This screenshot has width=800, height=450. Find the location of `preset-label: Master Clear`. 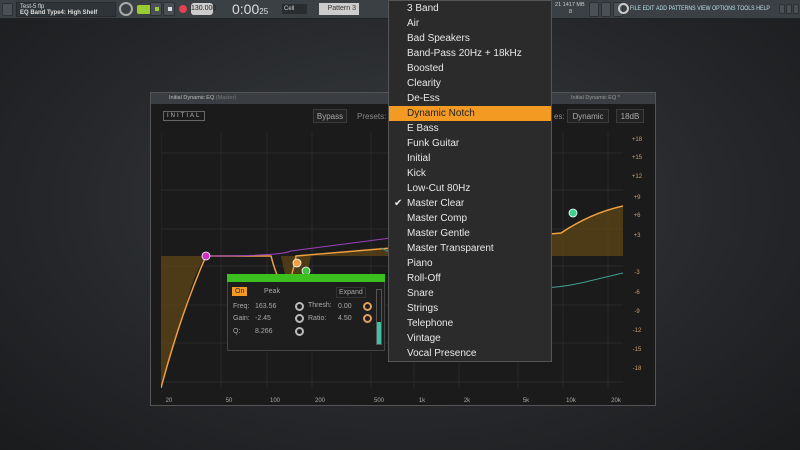

preset-label: Master Clear is located at coordinates (436, 203).